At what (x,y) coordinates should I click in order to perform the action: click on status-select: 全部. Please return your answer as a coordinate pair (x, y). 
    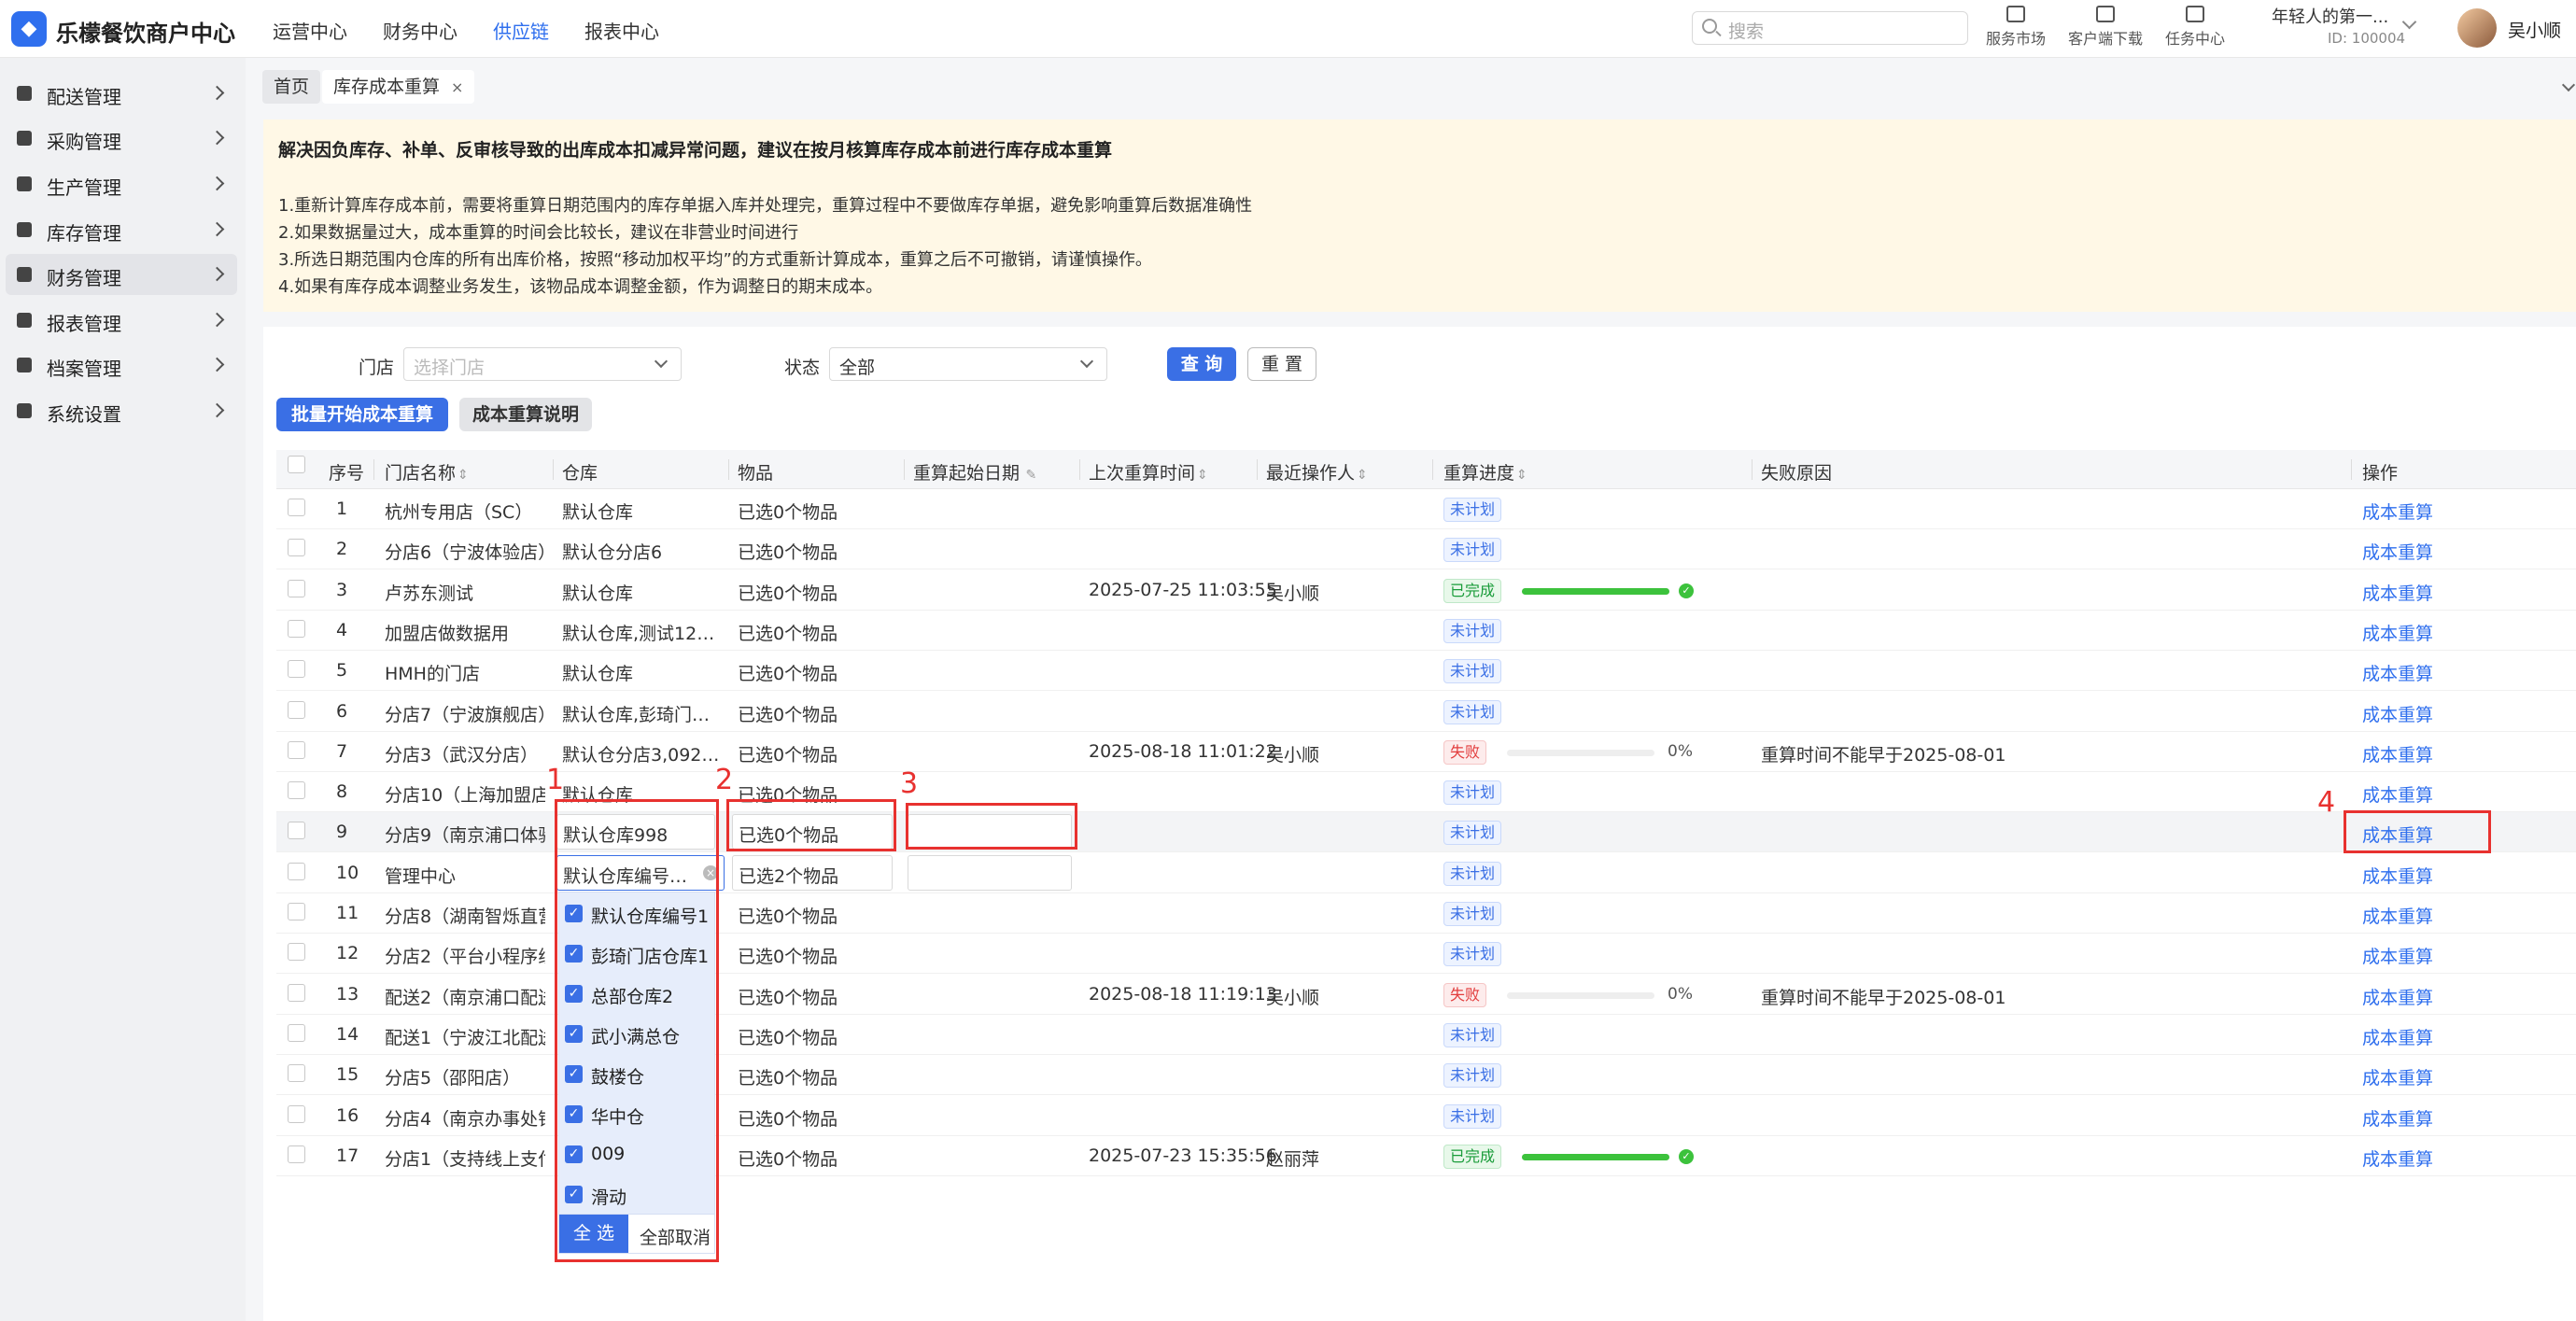
    Looking at the image, I should click on (968, 364).